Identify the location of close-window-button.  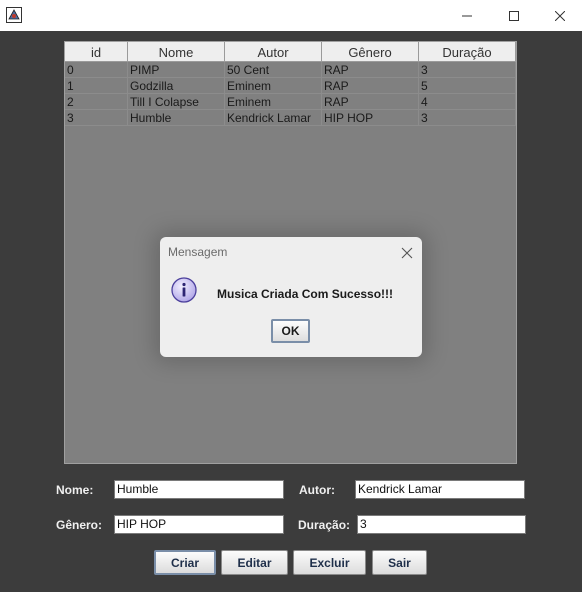
(559, 15).